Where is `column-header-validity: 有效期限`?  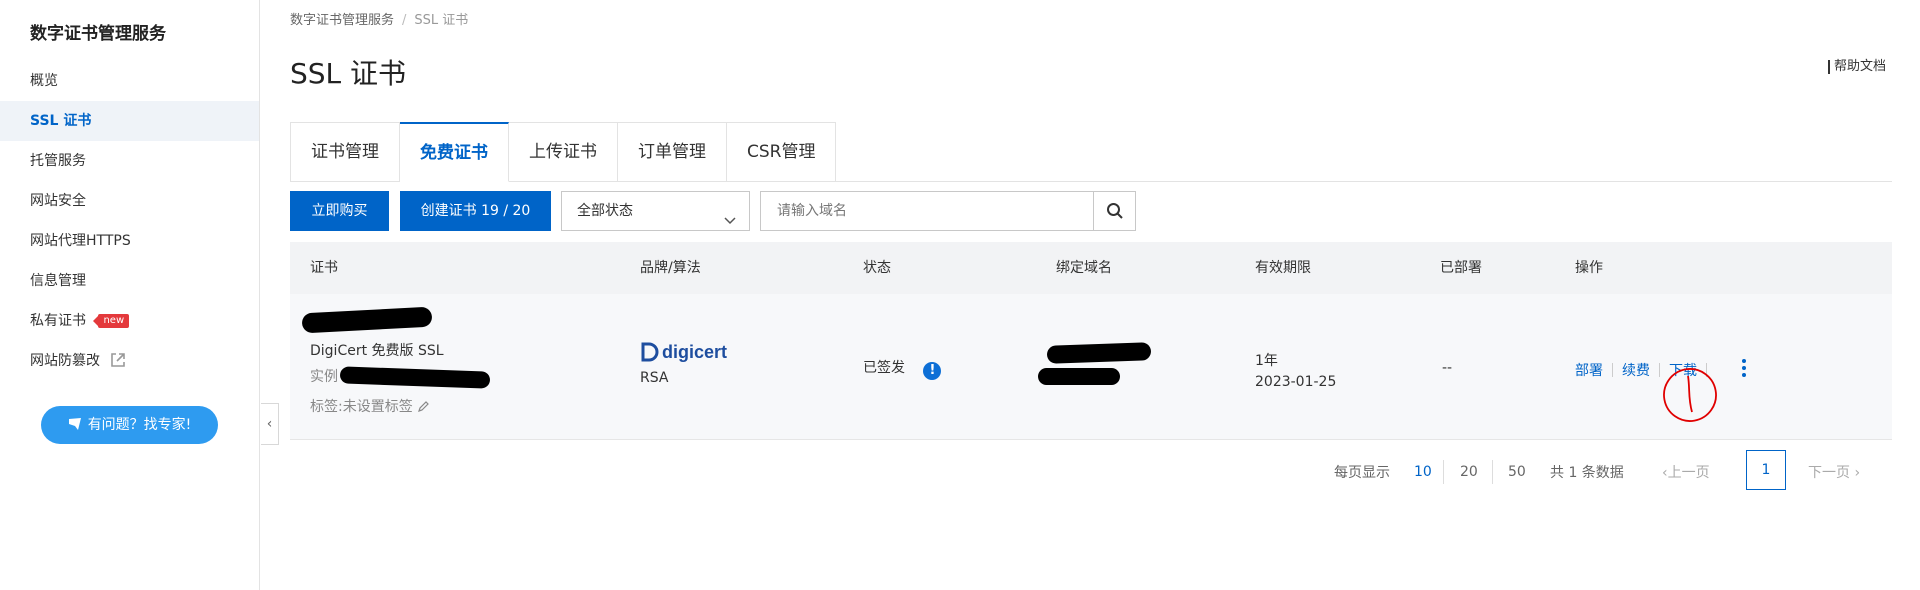 column-header-validity: 有效期限 is located at coordinates (1283, 268).